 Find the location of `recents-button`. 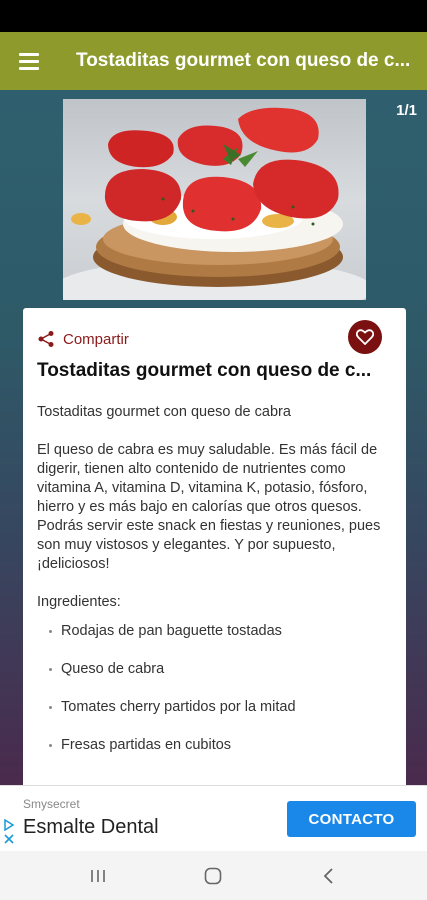

recents-button is located at coordinates (98, 876).